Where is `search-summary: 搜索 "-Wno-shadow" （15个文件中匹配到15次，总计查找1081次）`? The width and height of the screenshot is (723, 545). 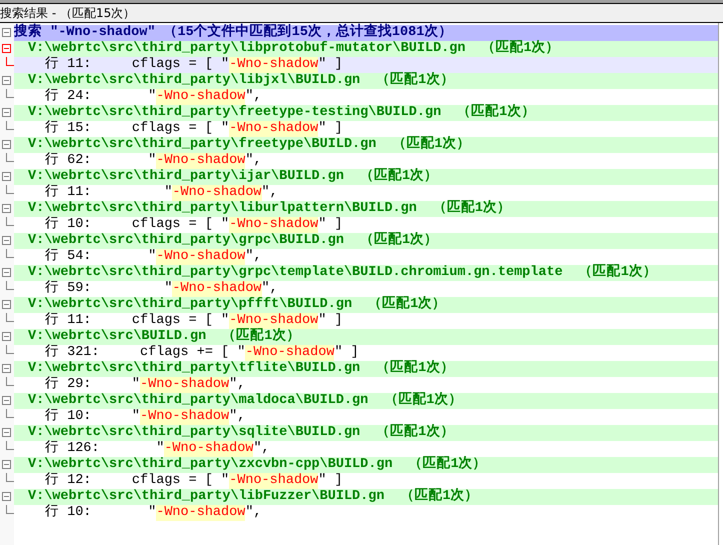
search-summary: 搜索 "-Wno-shadow" （15个文件中匹配到15次，总计查找1081次） is located at coordinates (233, 33).